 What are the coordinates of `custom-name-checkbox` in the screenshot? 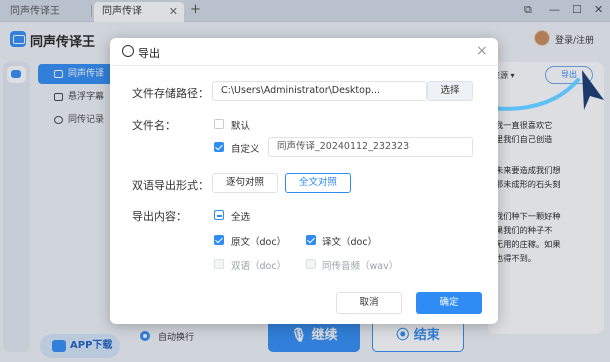 It's located at (219, 147).